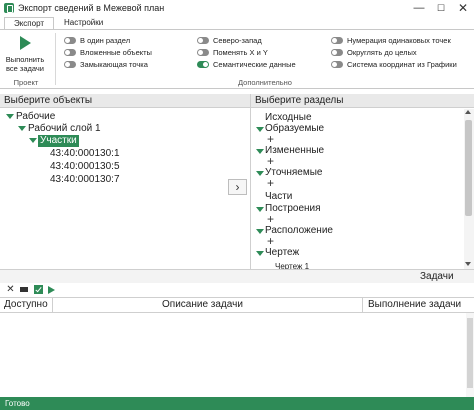  I want to click on section-item: Части, so click(278, 196).